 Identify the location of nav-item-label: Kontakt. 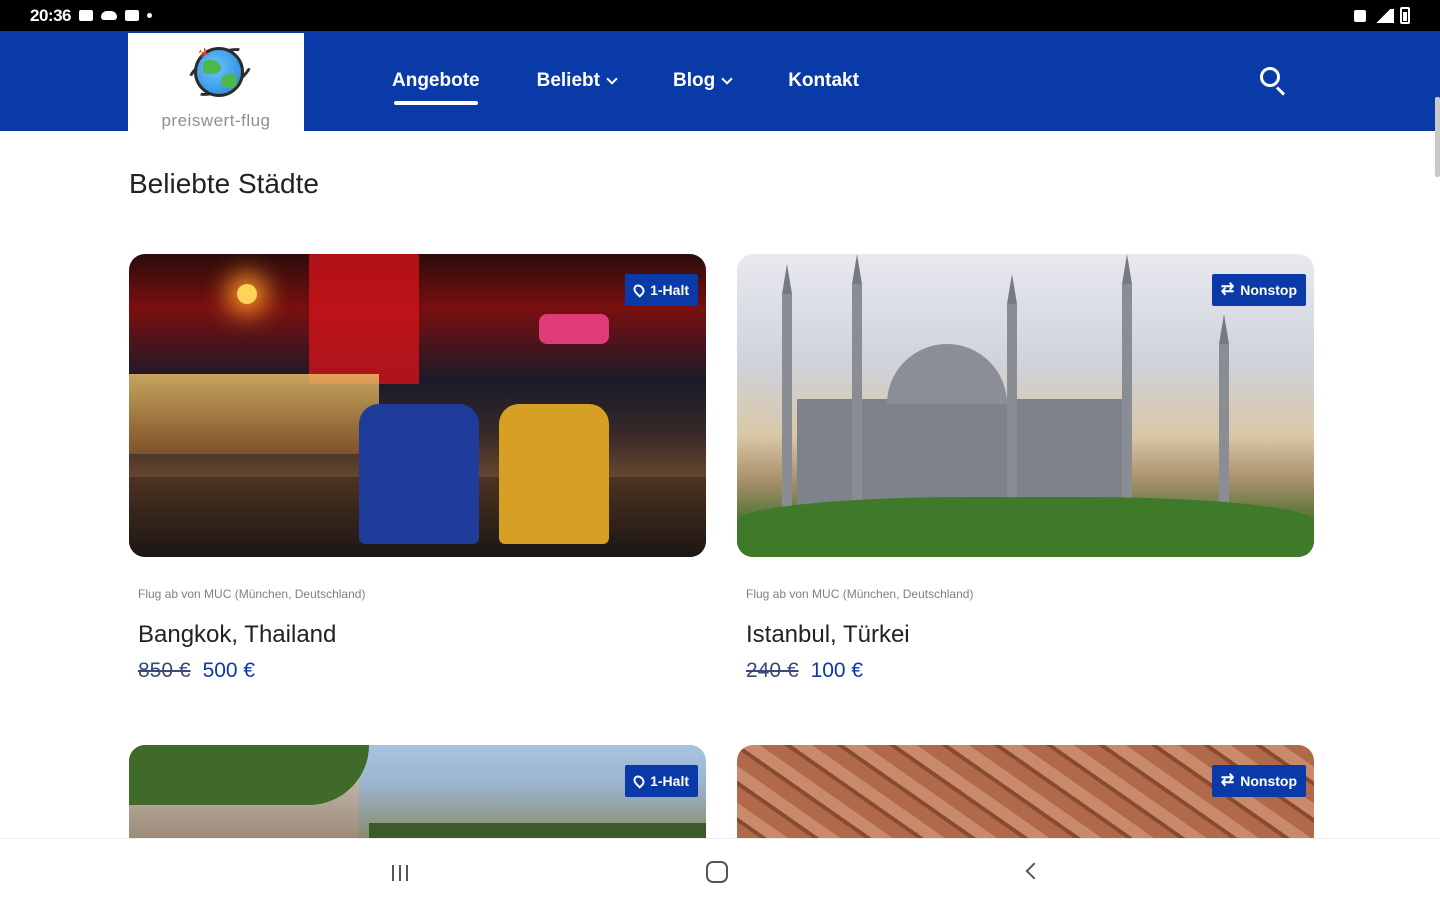
(823, 80).